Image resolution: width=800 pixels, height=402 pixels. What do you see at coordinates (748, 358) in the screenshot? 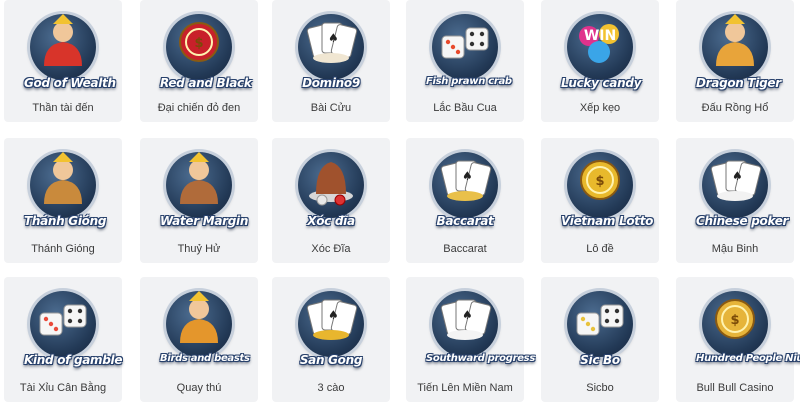
I see `game-title: Hundred People Niuniu` at bounding box center [748, 358].